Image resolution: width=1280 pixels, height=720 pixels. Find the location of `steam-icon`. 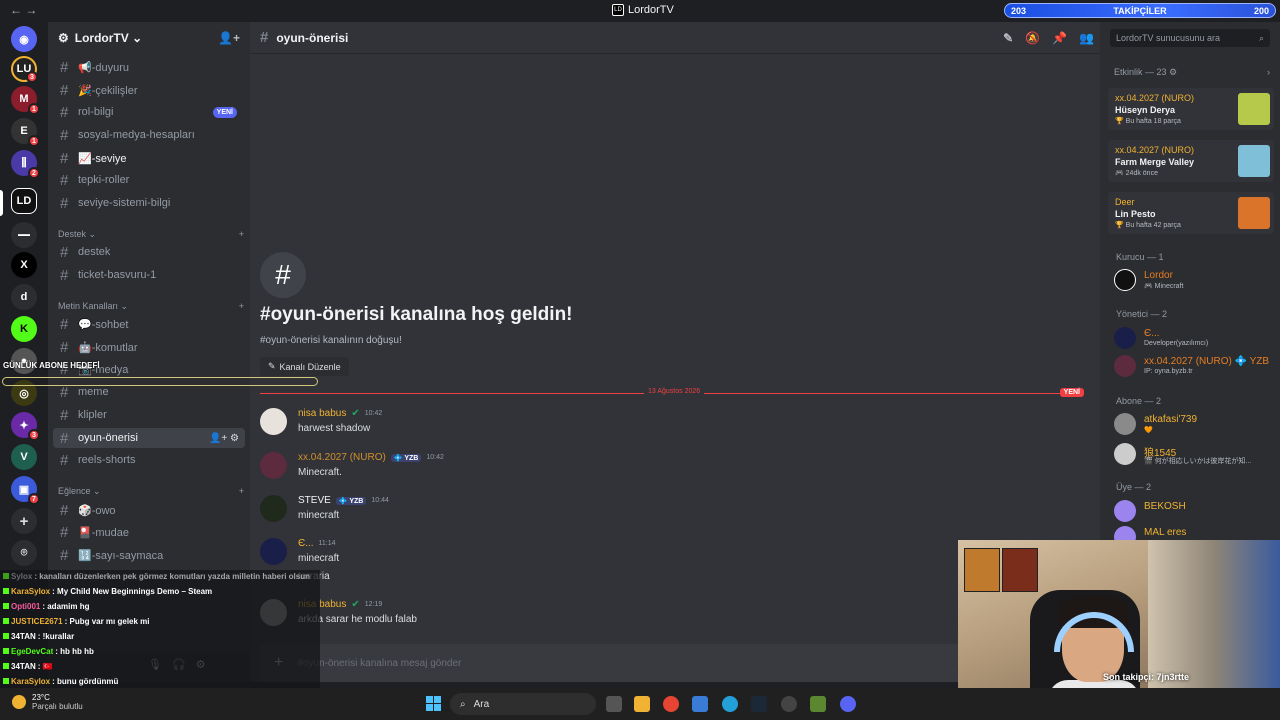

steam-icon is located at coordinates (759, 704).